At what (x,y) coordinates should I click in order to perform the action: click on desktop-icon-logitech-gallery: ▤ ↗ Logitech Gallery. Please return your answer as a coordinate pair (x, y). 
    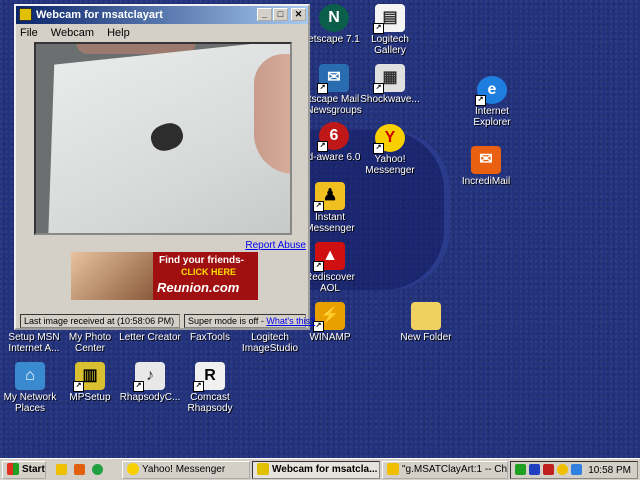
    Looking at the image, I should click on (390, 30).